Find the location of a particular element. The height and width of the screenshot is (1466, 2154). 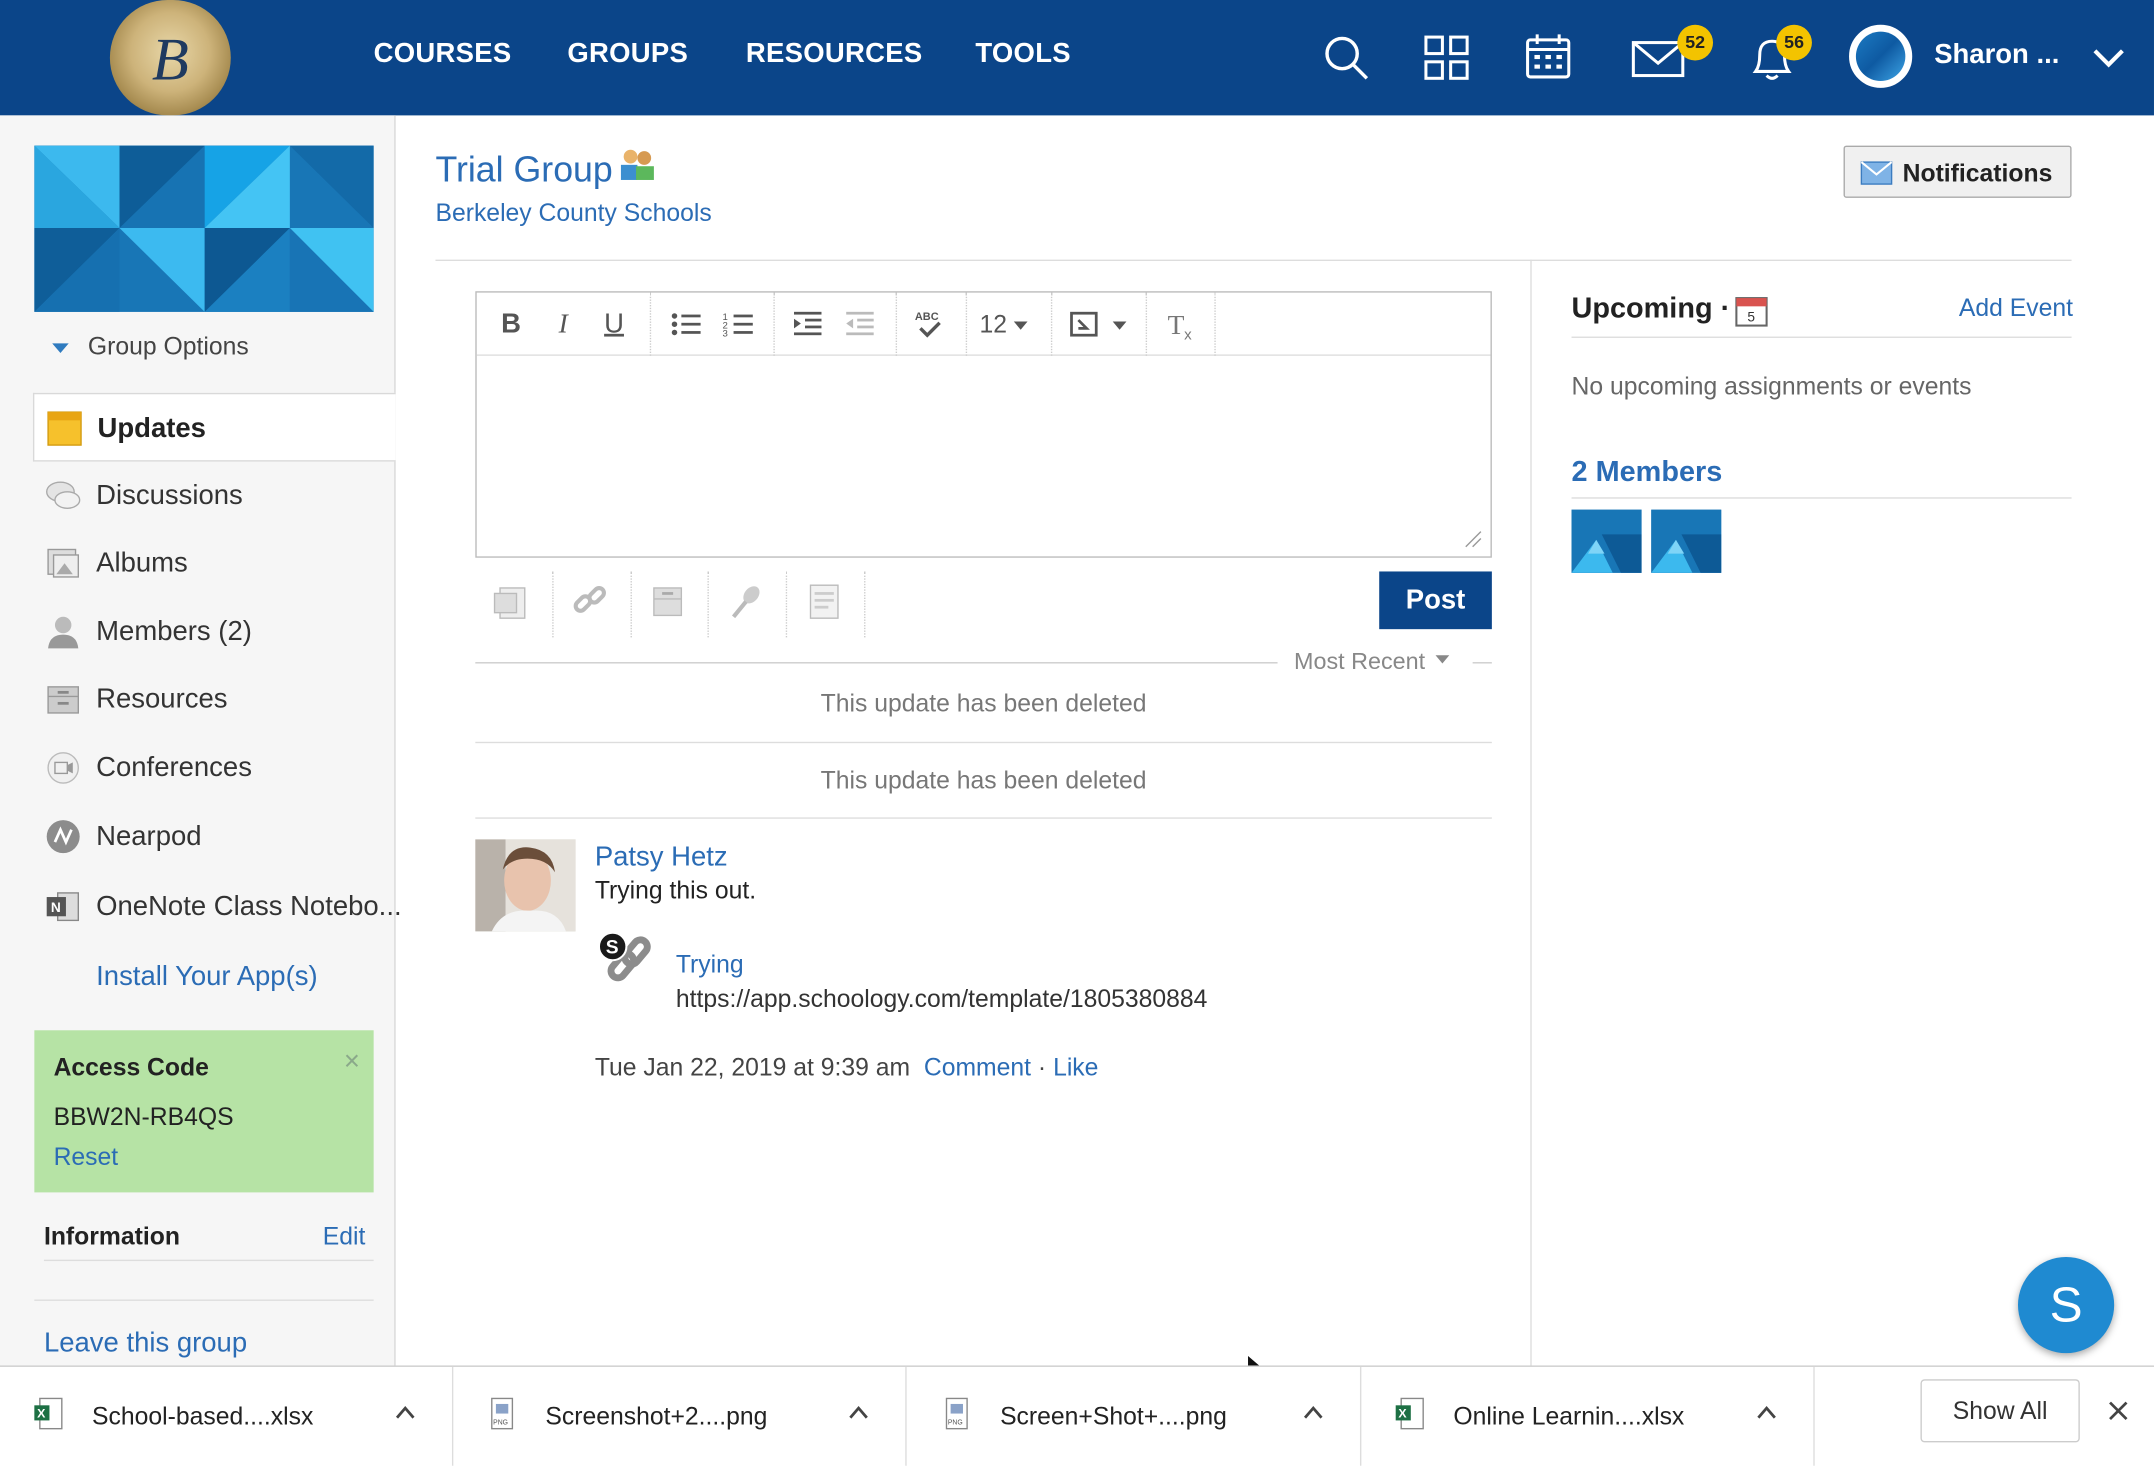

sort-most-recent-dropdown: Most Recent is located at coordinates (1372, 661).